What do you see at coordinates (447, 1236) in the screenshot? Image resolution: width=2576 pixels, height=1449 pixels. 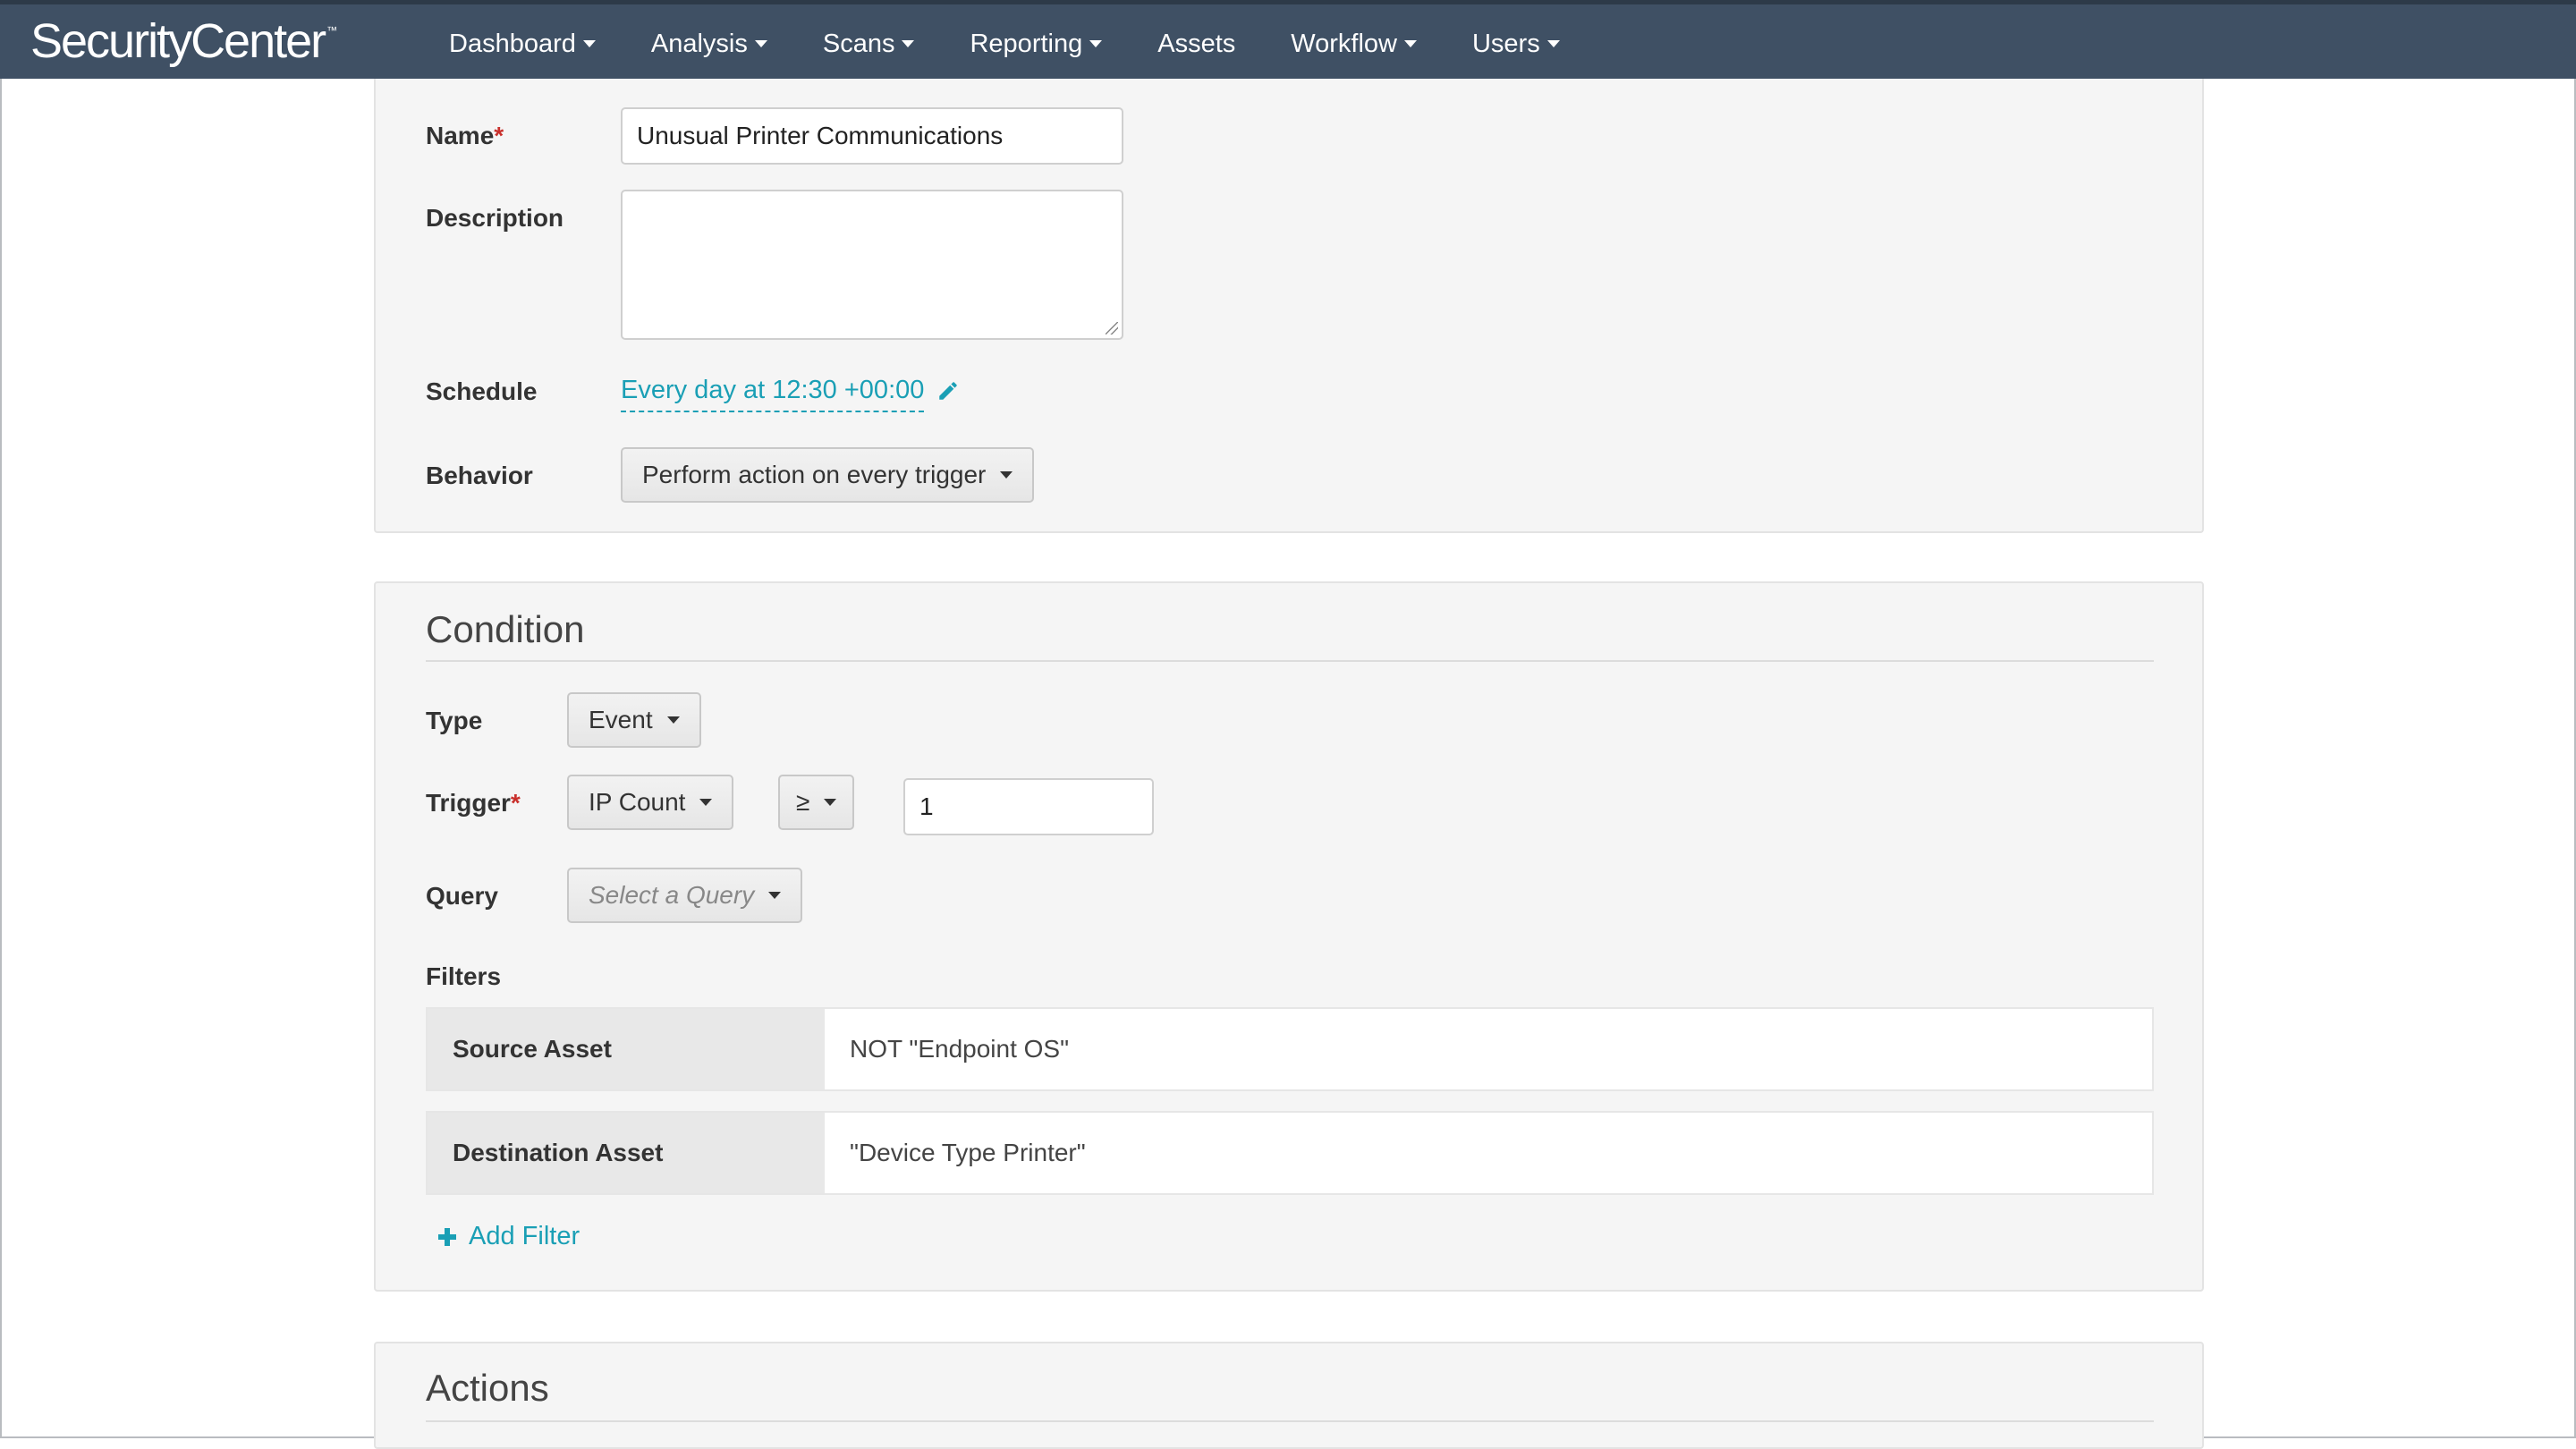 I see `plus-icon` at bounding box center [447, 1236].